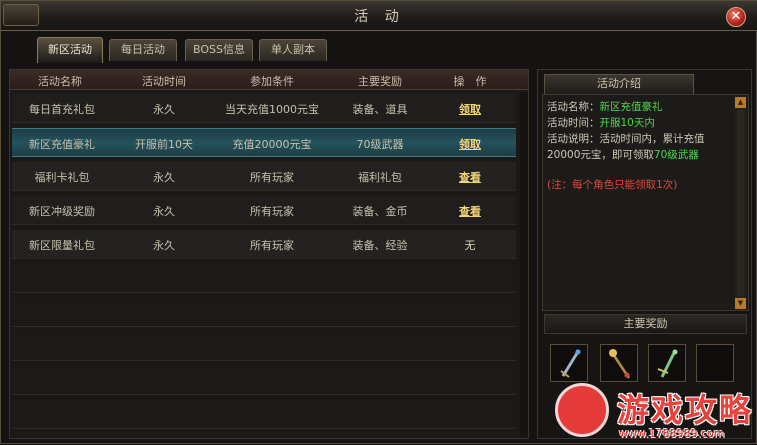 The image size is (757, 445). What do you see at coordinates (272, 109) in the screenshot?
I see `cell-condition: 当天充值1000元宝` at bounding box center [272, 109].